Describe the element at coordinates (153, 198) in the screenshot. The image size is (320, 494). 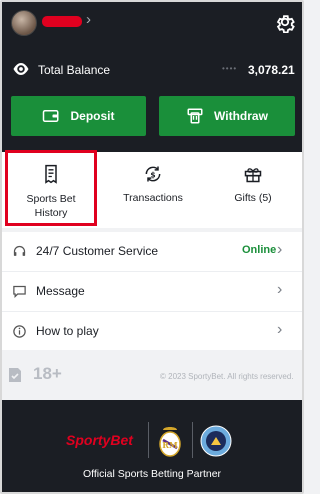
I see `transactions-label: Transactions` at that location.